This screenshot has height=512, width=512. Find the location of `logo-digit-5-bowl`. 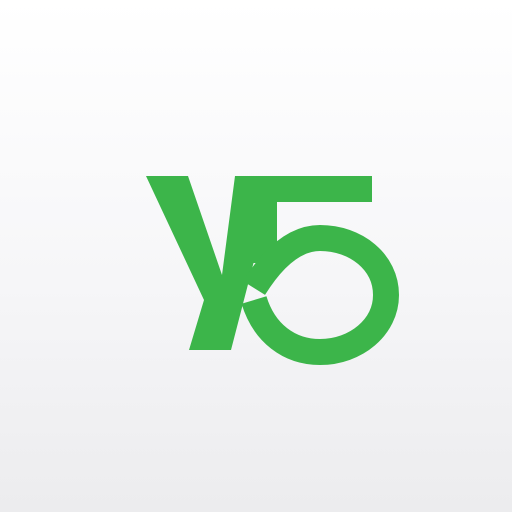

logo-digit-5-bowl is located at coordinates (320, 295).